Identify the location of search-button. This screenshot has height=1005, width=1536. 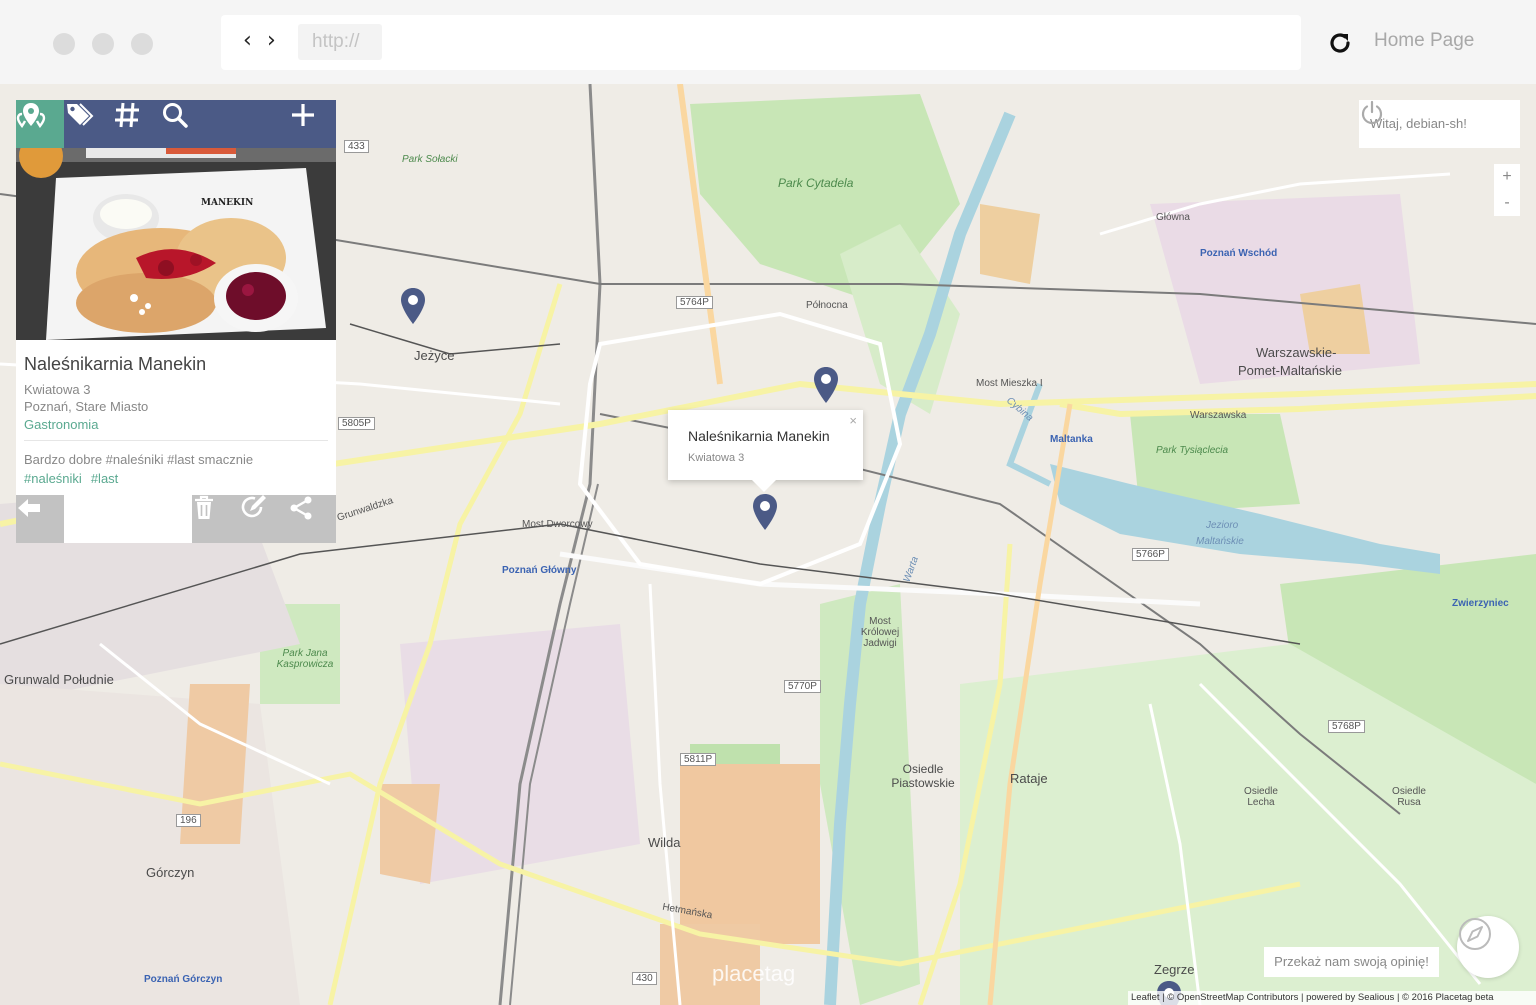
(184, 124).